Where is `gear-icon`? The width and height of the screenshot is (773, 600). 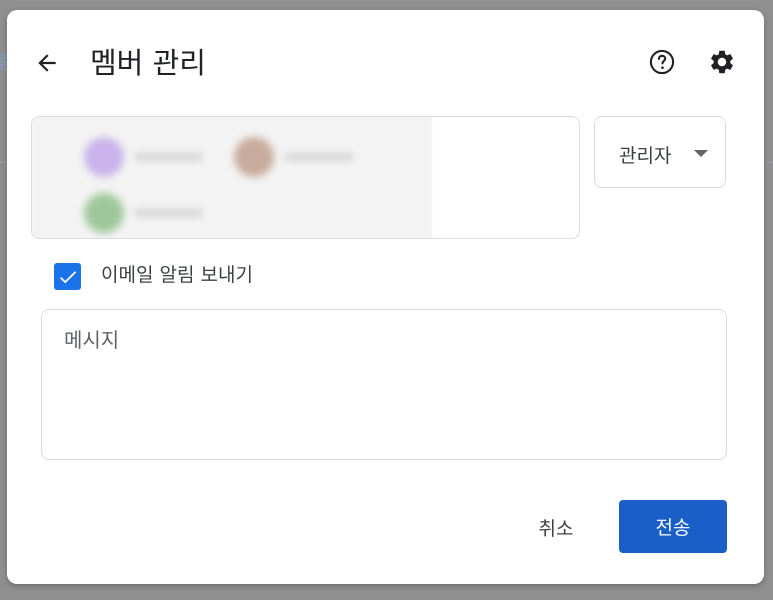 gear-icon is located at coordinates (722, 62).